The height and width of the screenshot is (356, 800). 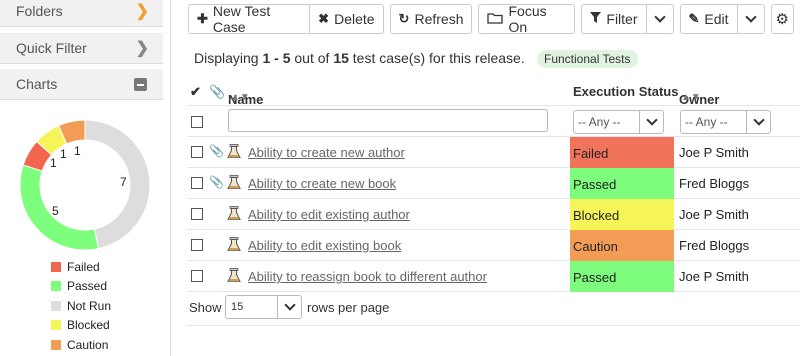 What do you see at coordinates (660, 19) in the screenshot?
I see `filter-dropdown-button` at bounding box center [660, 19].